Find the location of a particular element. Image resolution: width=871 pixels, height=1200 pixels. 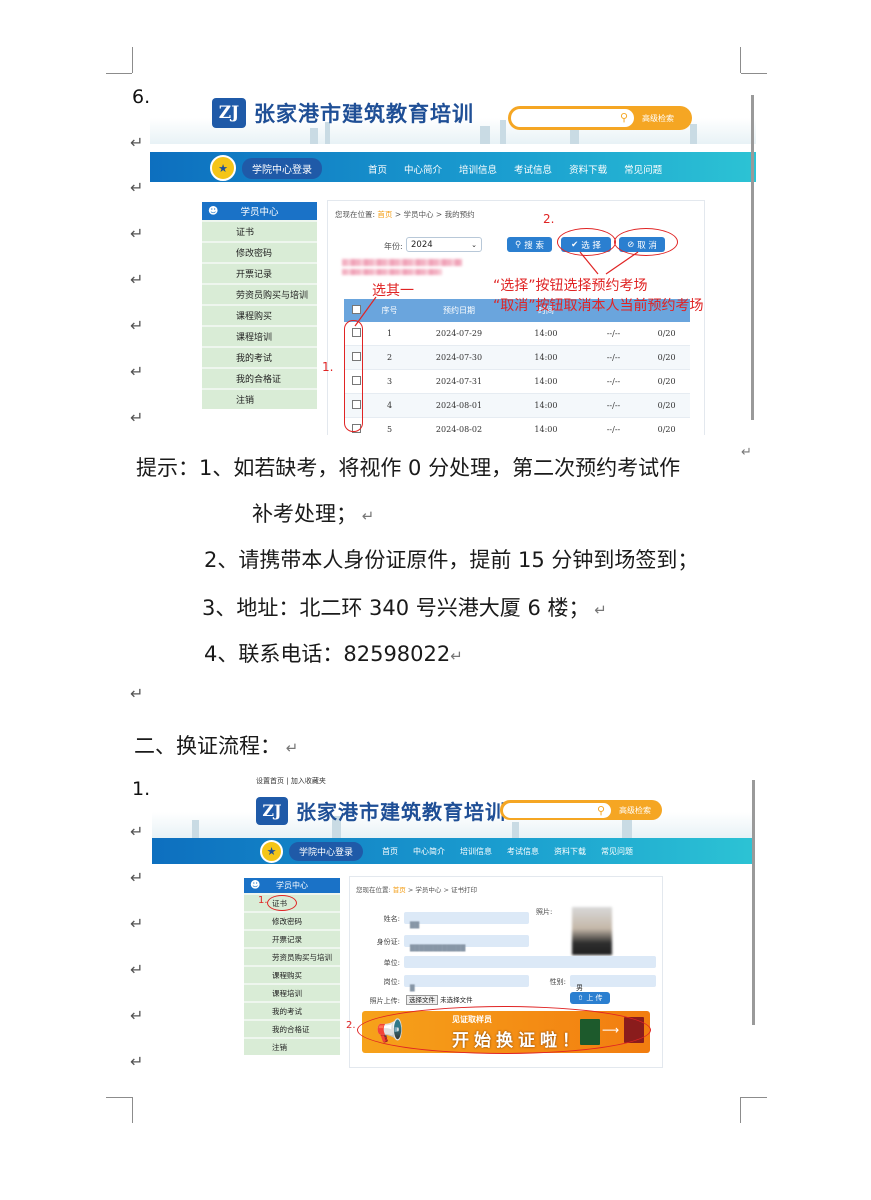

sidebar-head-label: 学员中心 is located at coordinates (292, 885).